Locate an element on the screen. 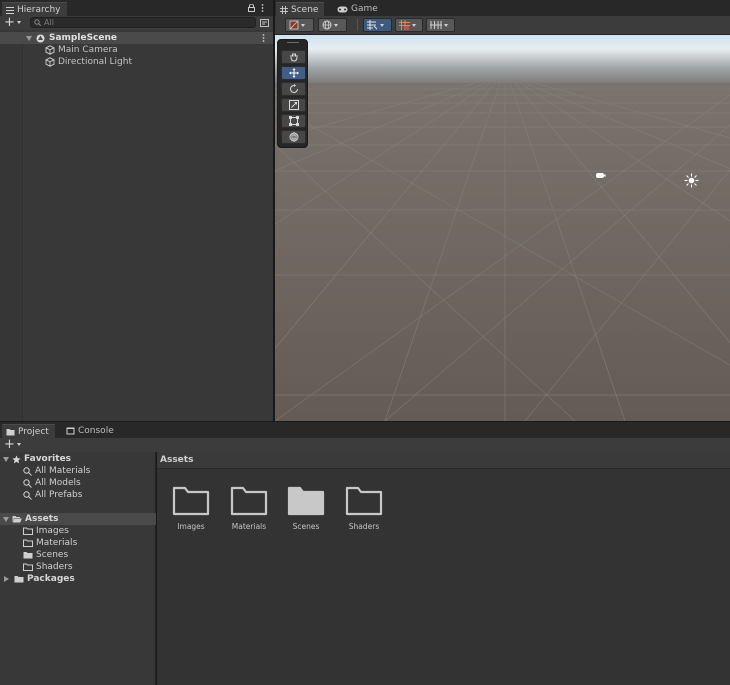 This screenshot has height=685, width=730. lock-icon is located at coordinates (251, 8).